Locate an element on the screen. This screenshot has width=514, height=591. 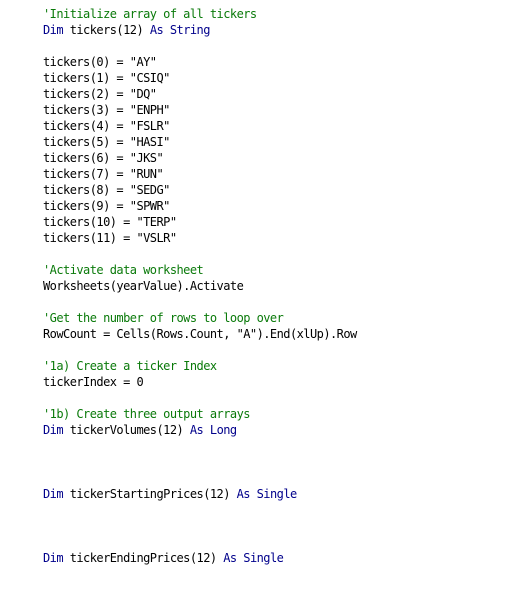
code-line: Worksheets(yearValue).Activate is located at coordinates (143, 286).